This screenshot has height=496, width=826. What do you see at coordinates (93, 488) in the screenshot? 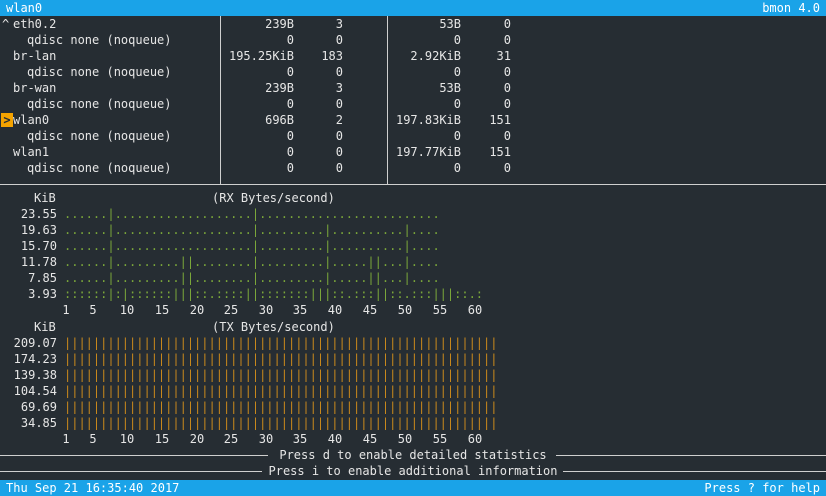
I see `datetime: Thu Sep 21 16:35:40 2017` at bounding box center [93, 488].